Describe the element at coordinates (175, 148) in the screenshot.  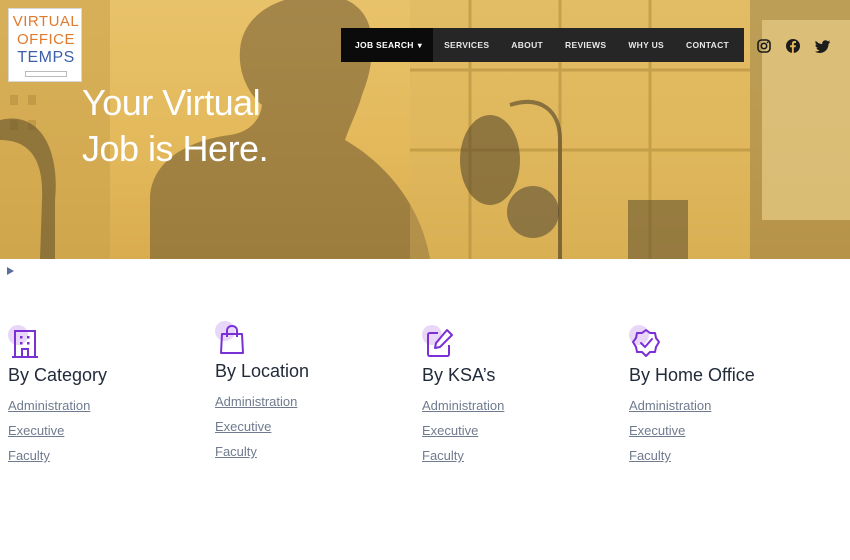
I see `hero-headline-line-2: Job is Here.` at that location.